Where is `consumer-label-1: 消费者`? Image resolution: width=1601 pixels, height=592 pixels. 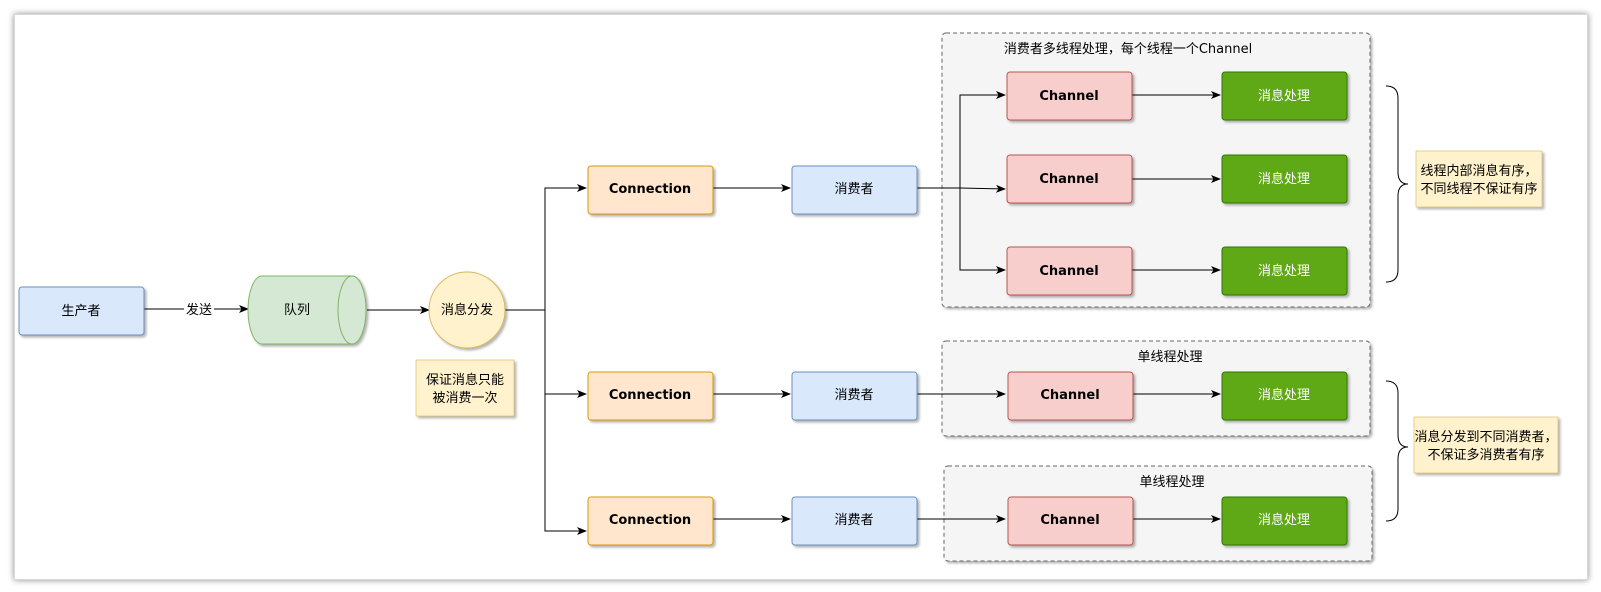 consumer-label-1: 消费者 is located at coordinates (853, 189).